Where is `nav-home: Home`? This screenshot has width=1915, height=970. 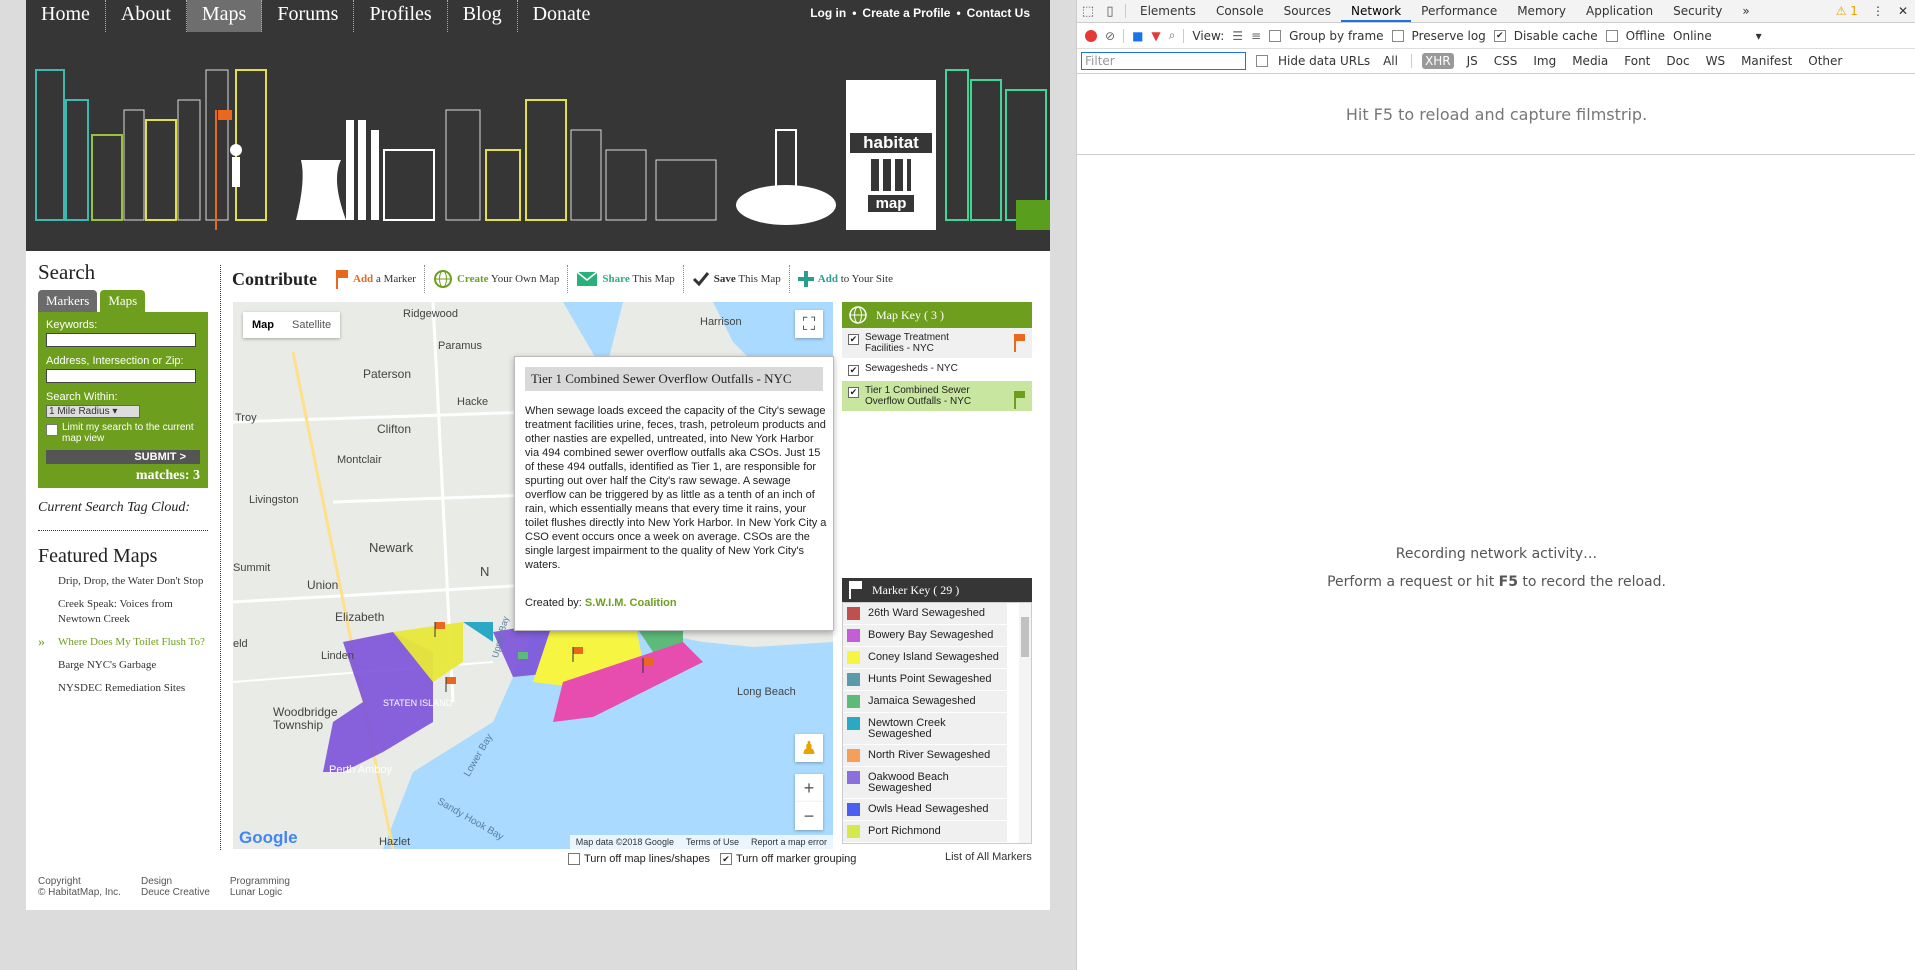
nav-home: Home is located at coordinates (66, 16).